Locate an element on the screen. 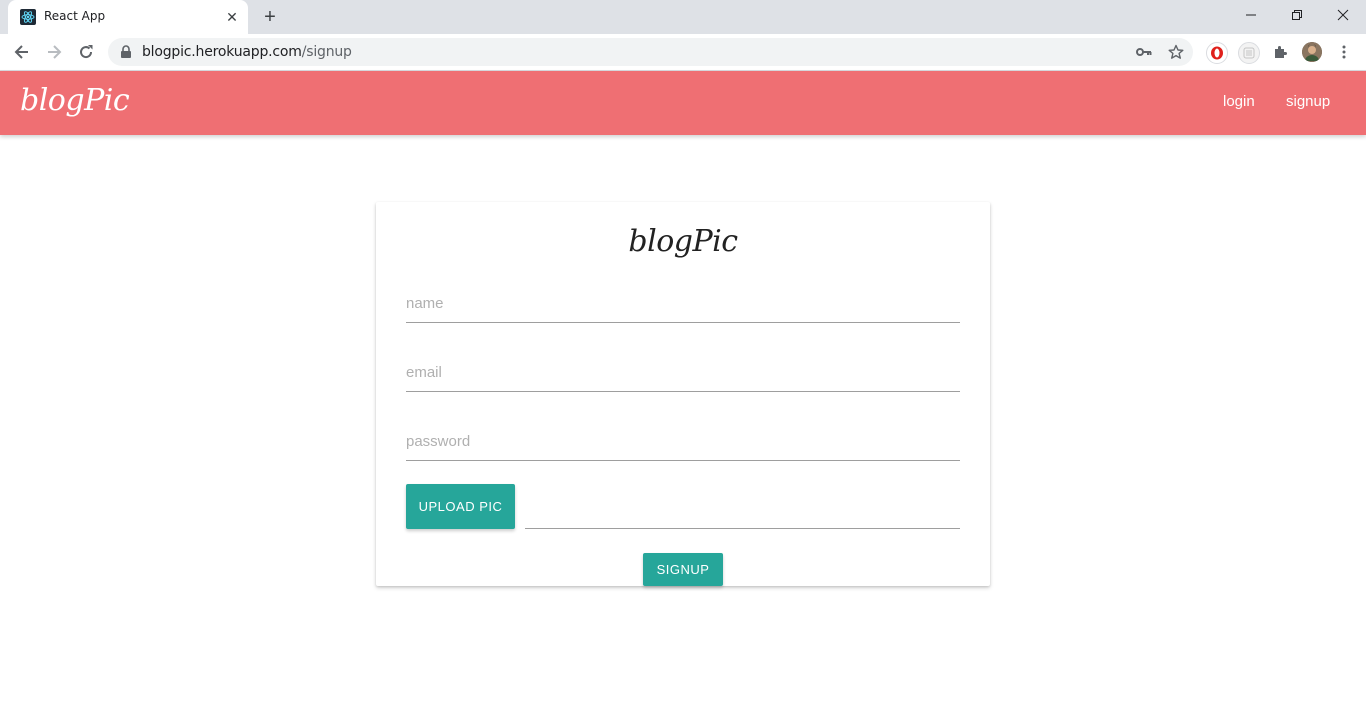 This screenshot has height=728, width=1366. tab-close-icon: ✕ is located at coordinates (232, 17).